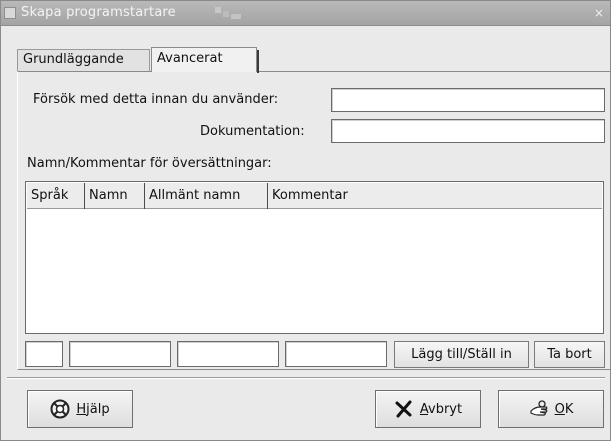  I want to click on tab-advanced: Avancerat, so click(205, 60).